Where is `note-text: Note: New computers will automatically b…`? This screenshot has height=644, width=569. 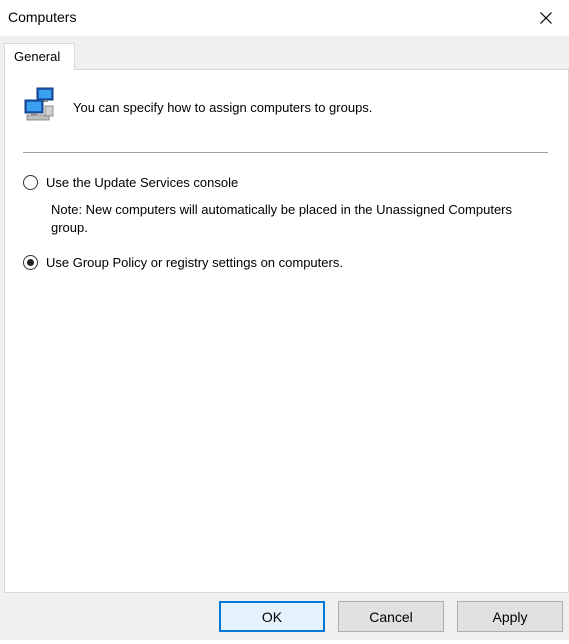 note-text: Note: New computers will automatically b… is located at coordinates (281, 218).